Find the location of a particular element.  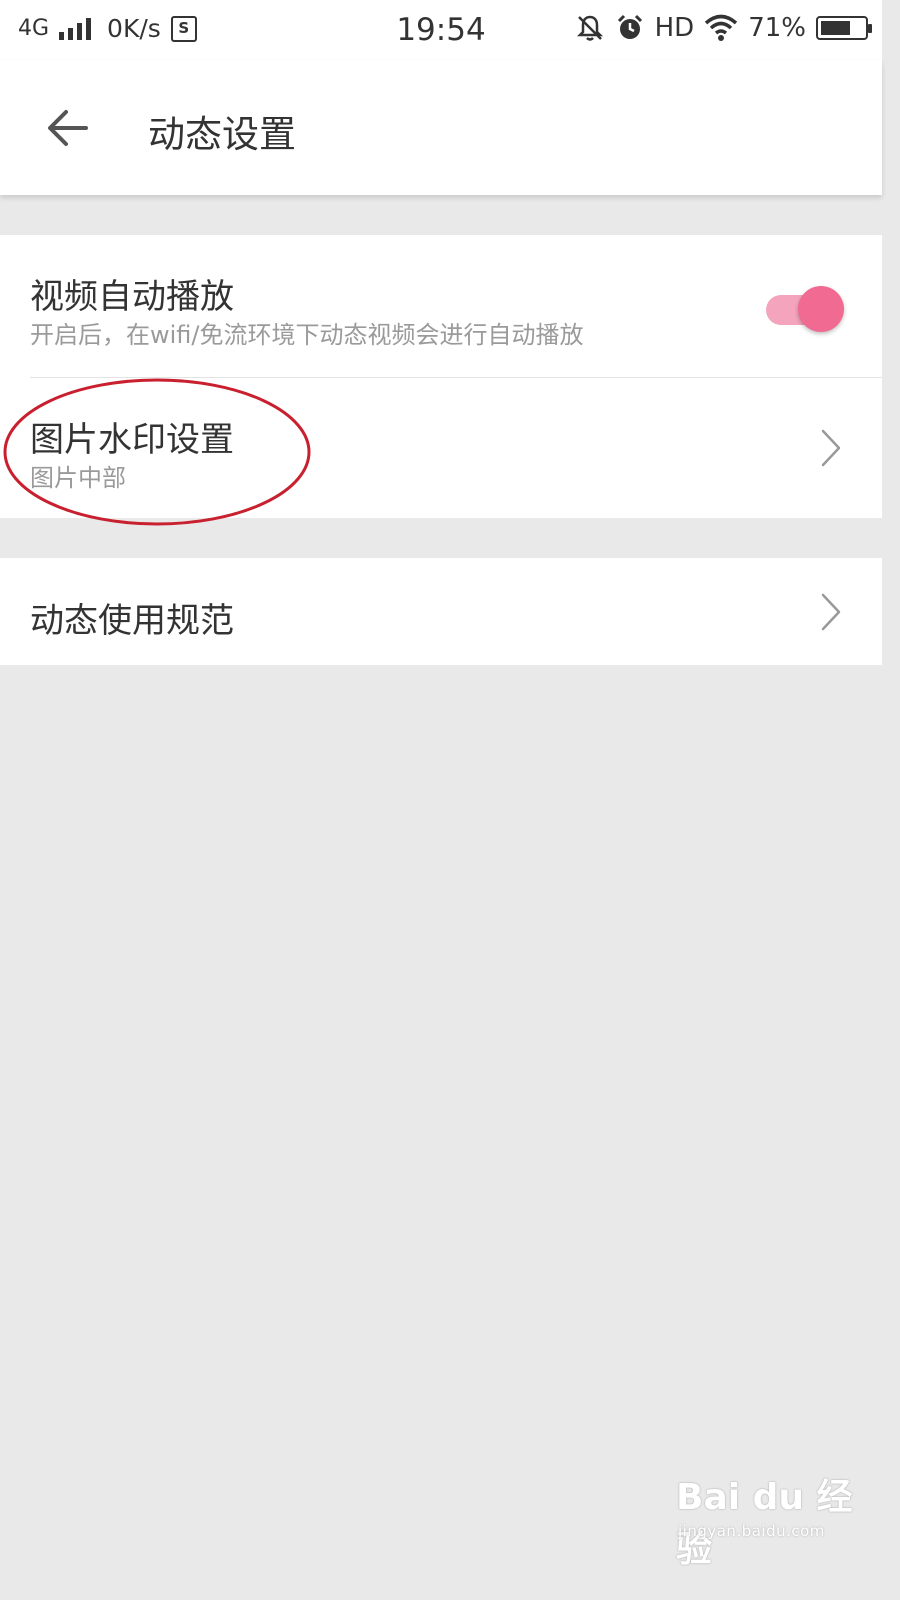

setting-watermark-title: 图片水印设置 is located at coordinates (132, 440).